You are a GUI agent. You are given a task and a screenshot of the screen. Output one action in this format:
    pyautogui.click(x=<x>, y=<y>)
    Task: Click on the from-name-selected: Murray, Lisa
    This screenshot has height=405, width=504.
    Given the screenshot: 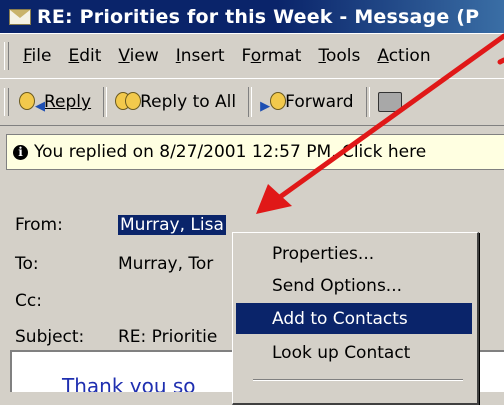 What is the action you would take?
    pyautogui.click(x=172, y=225)
    